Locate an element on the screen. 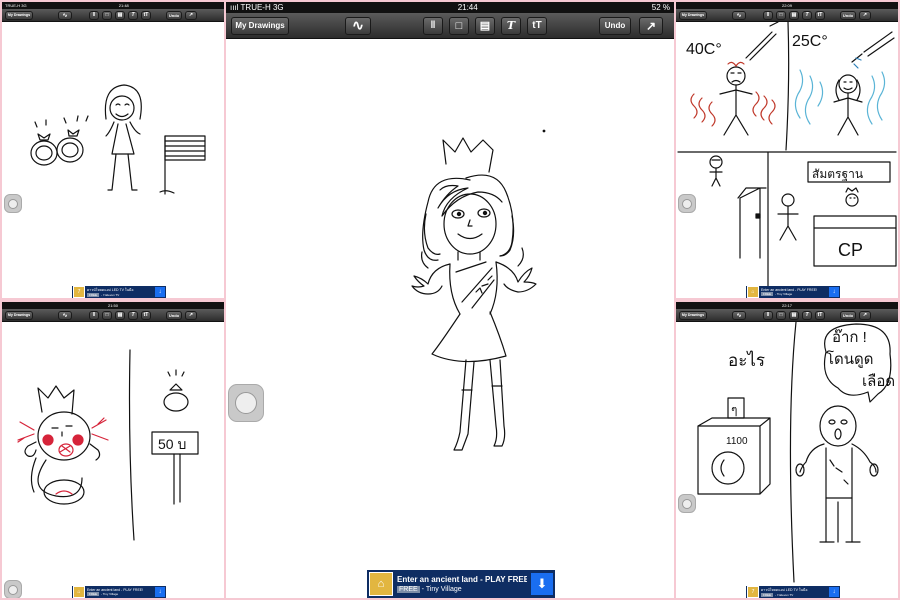 Image resolution: width=900 pixels, height=600 pixels. left-leg is located at coordinates (464, 405).